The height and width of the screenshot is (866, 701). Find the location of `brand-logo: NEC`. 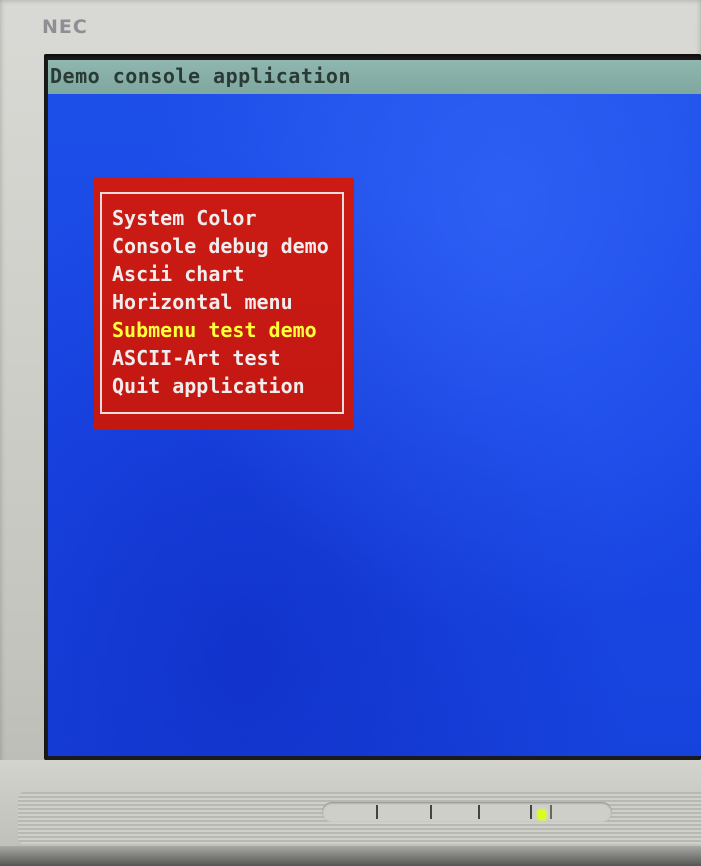

brand-logo: NEC is located at coordinates (65, 27).